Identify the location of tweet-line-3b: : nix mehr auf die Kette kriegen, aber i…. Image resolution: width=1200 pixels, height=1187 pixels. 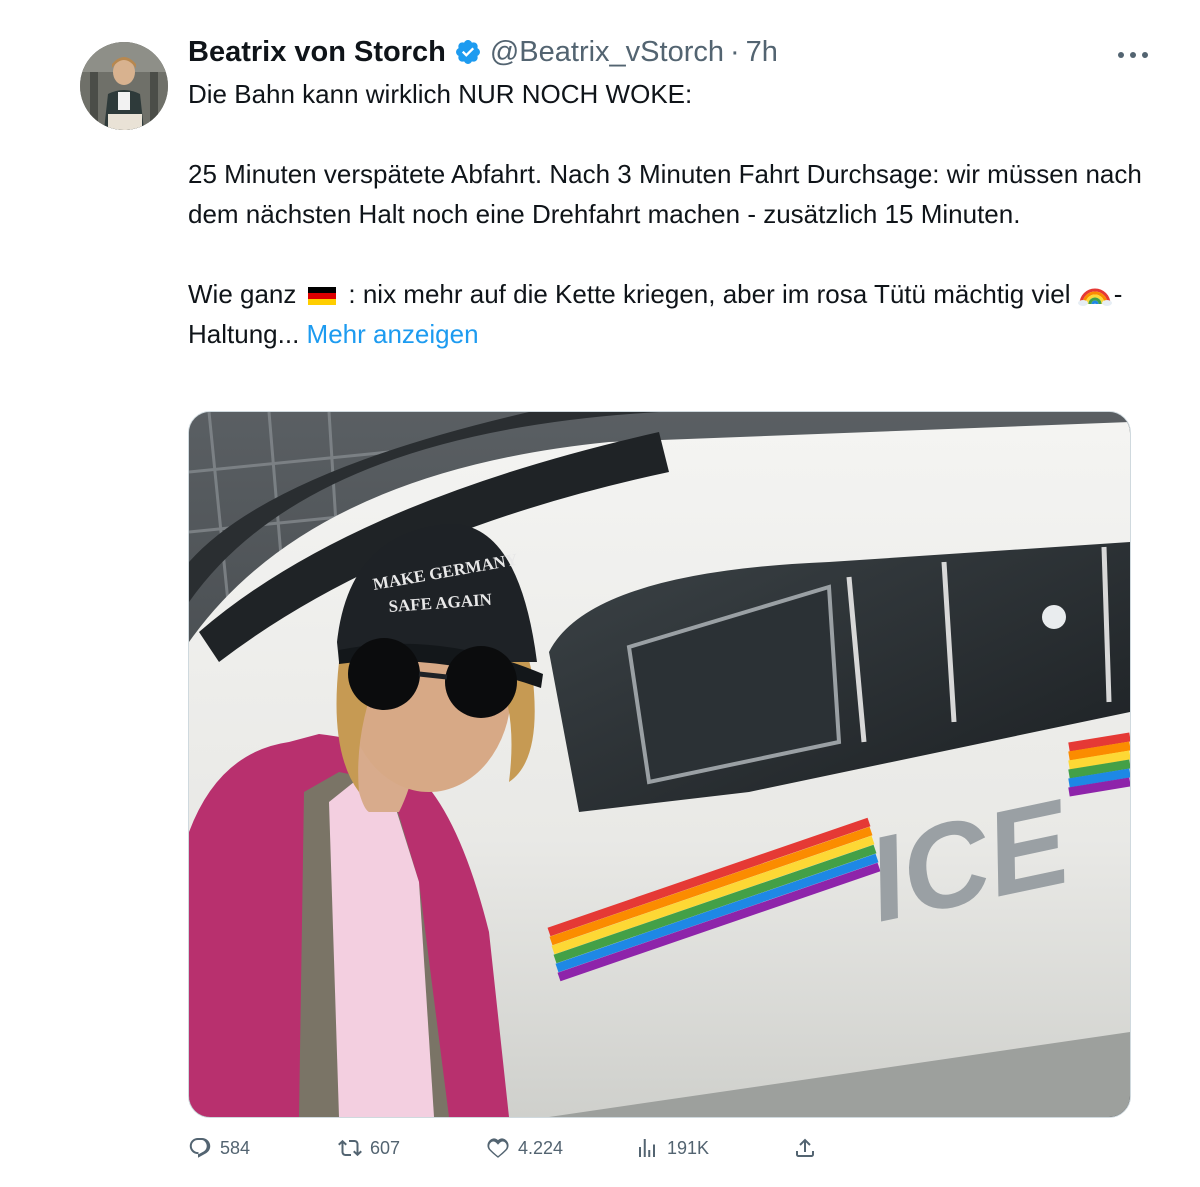
(709, 294).